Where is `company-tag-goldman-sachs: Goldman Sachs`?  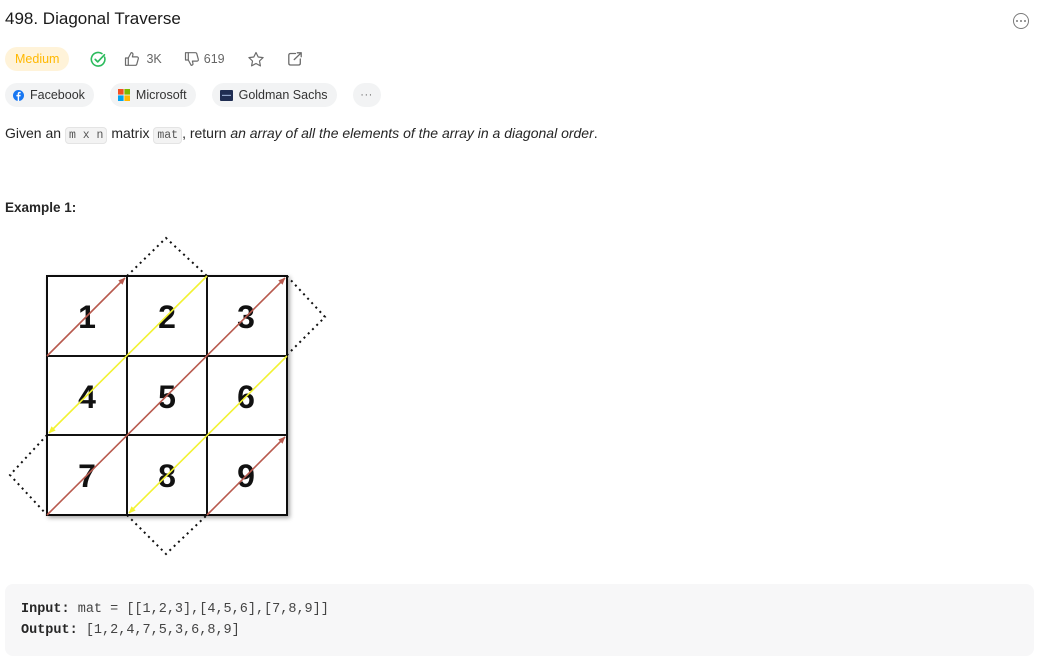
company-tag-goldman-sachs: Goldman Sachs is located at coordinates (274, 95).